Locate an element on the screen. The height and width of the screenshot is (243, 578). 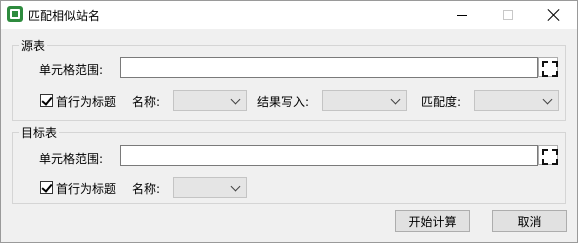
start-calculation-button: 开始计算 is located at coordinates (432, 221).